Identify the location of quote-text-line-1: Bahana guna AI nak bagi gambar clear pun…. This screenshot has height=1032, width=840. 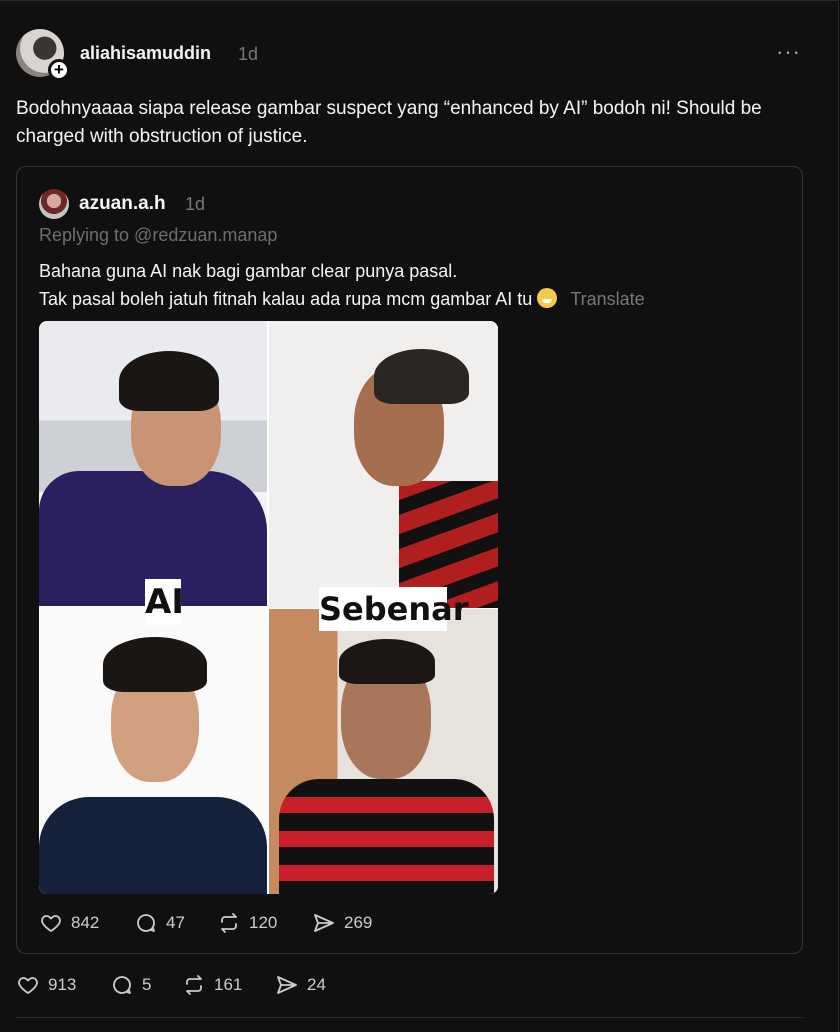
(248, 271).